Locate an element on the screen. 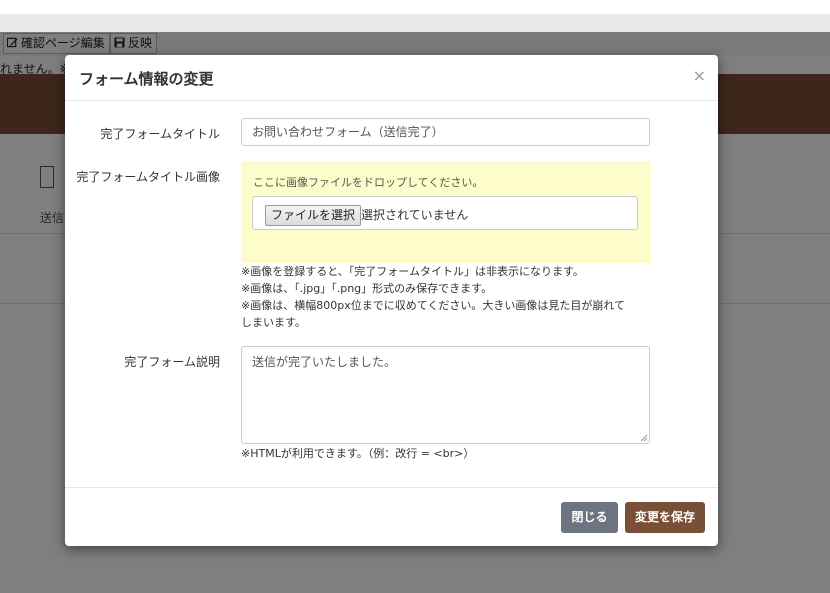 This screenshot has height=593, width=830. save-changes-button: 変更を保存 is located at coordinates (665, 517).